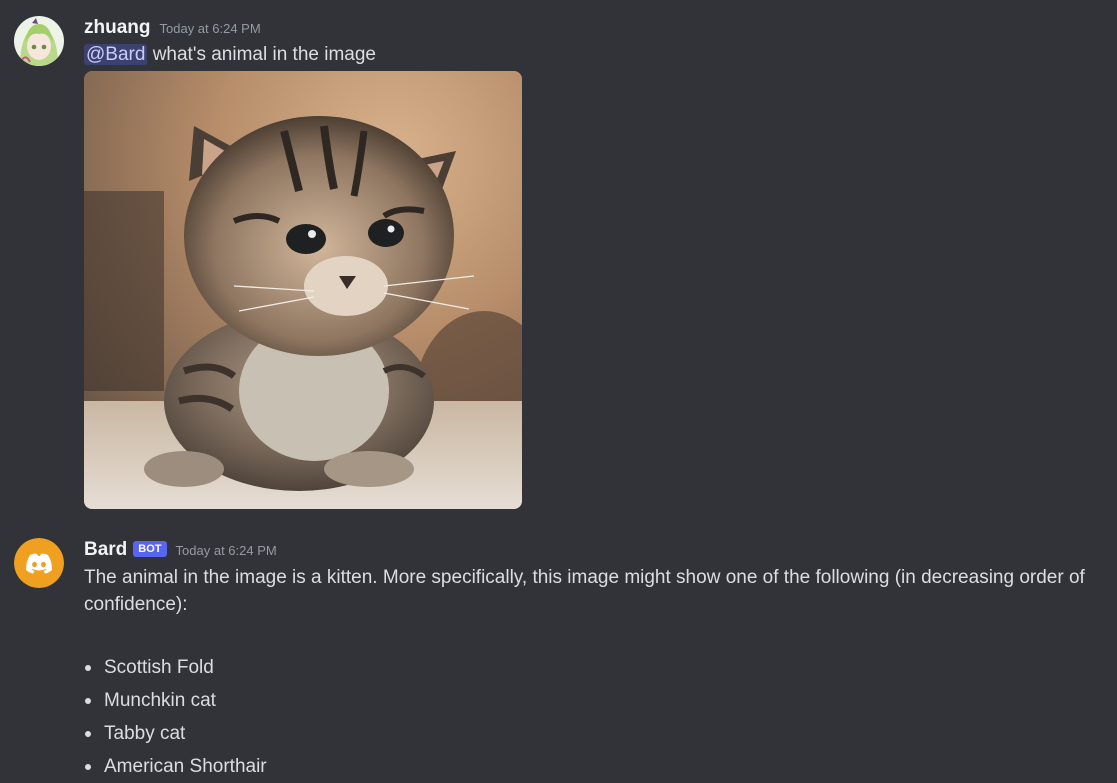  What do you see at coordinates (590, 667) in the screenshot?
I see `list-item: Scottish Fold` at bounding box center [590, 667].